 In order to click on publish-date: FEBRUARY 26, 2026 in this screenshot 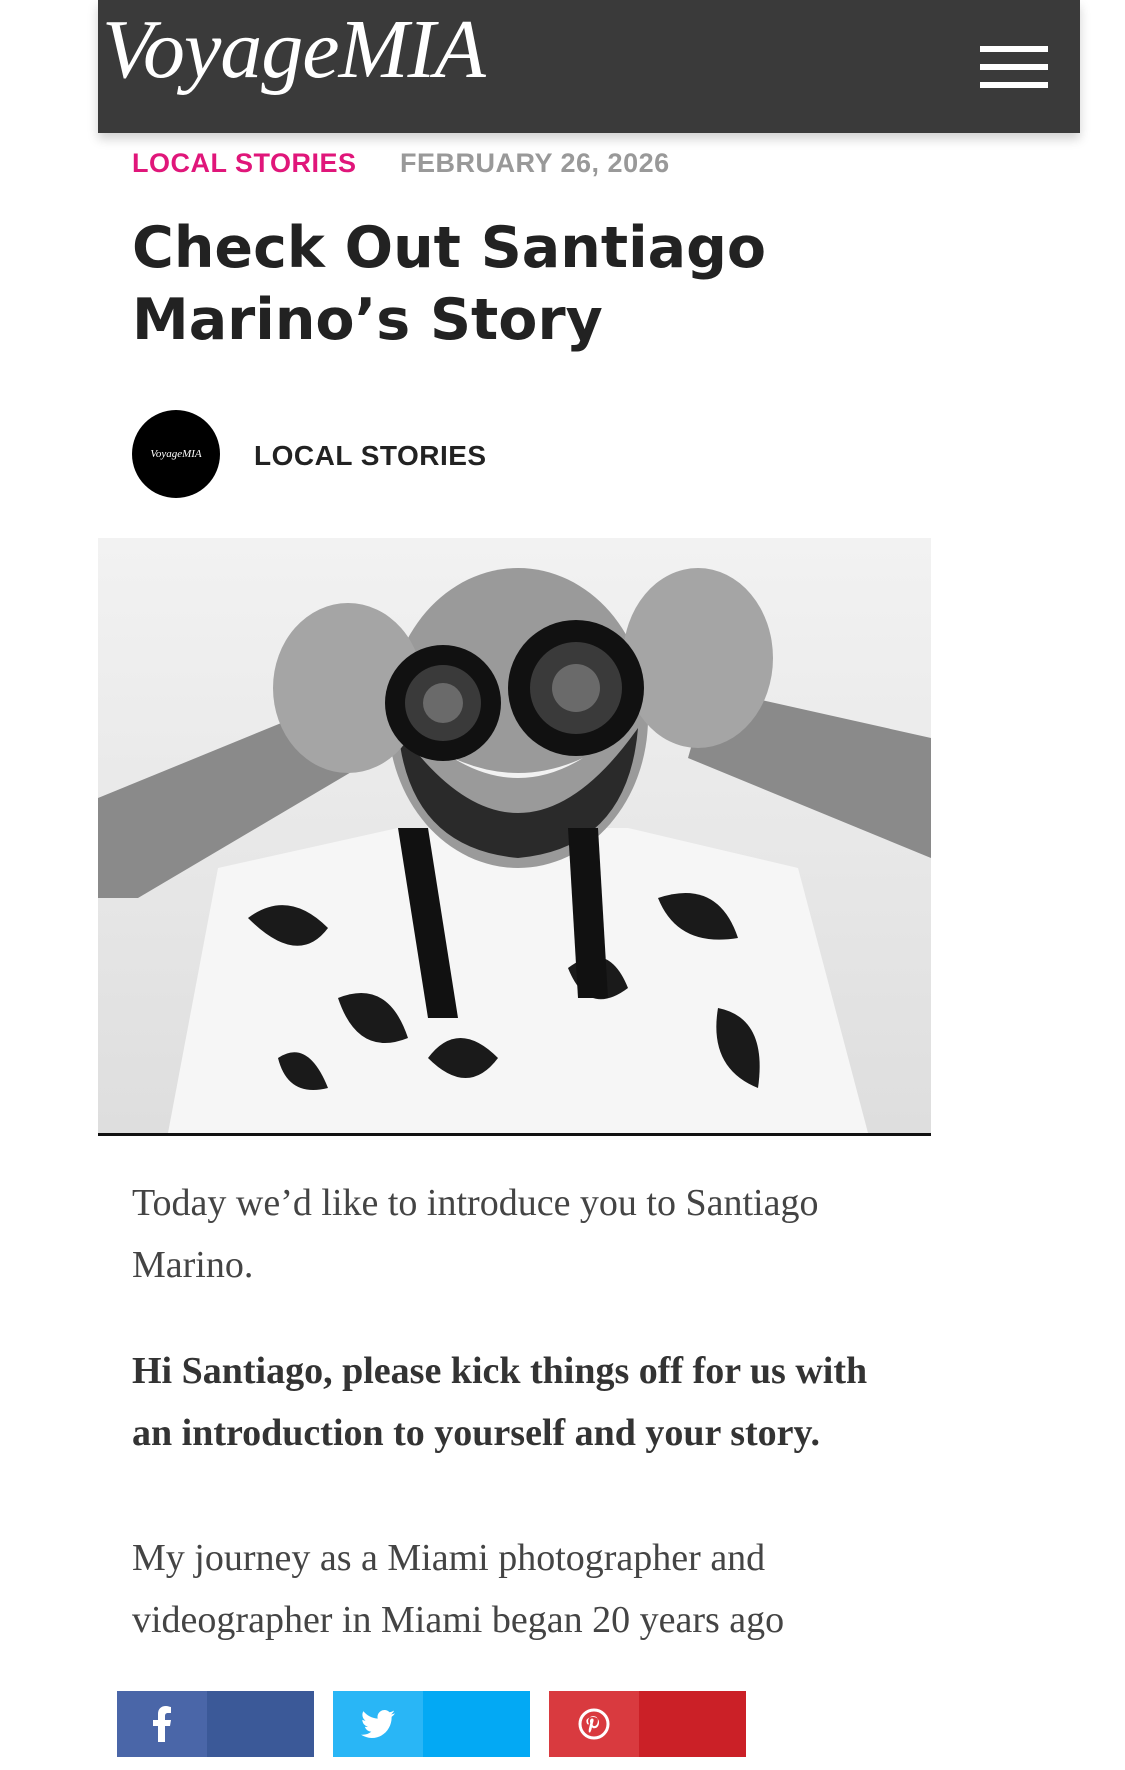, I will do `click(535, 163)`.